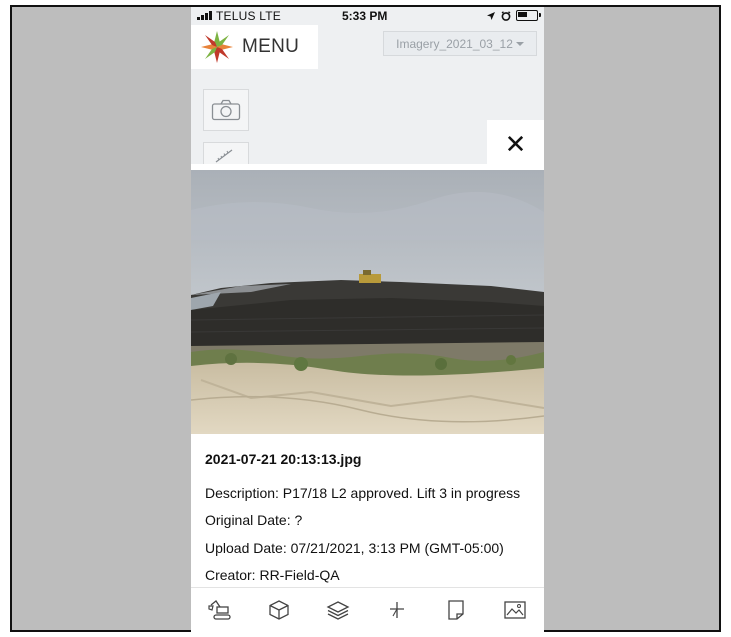 This screenshot has width=731, height=637. I want to click on imagery-select: Imagery_2021_03_12, so click(460, 43).